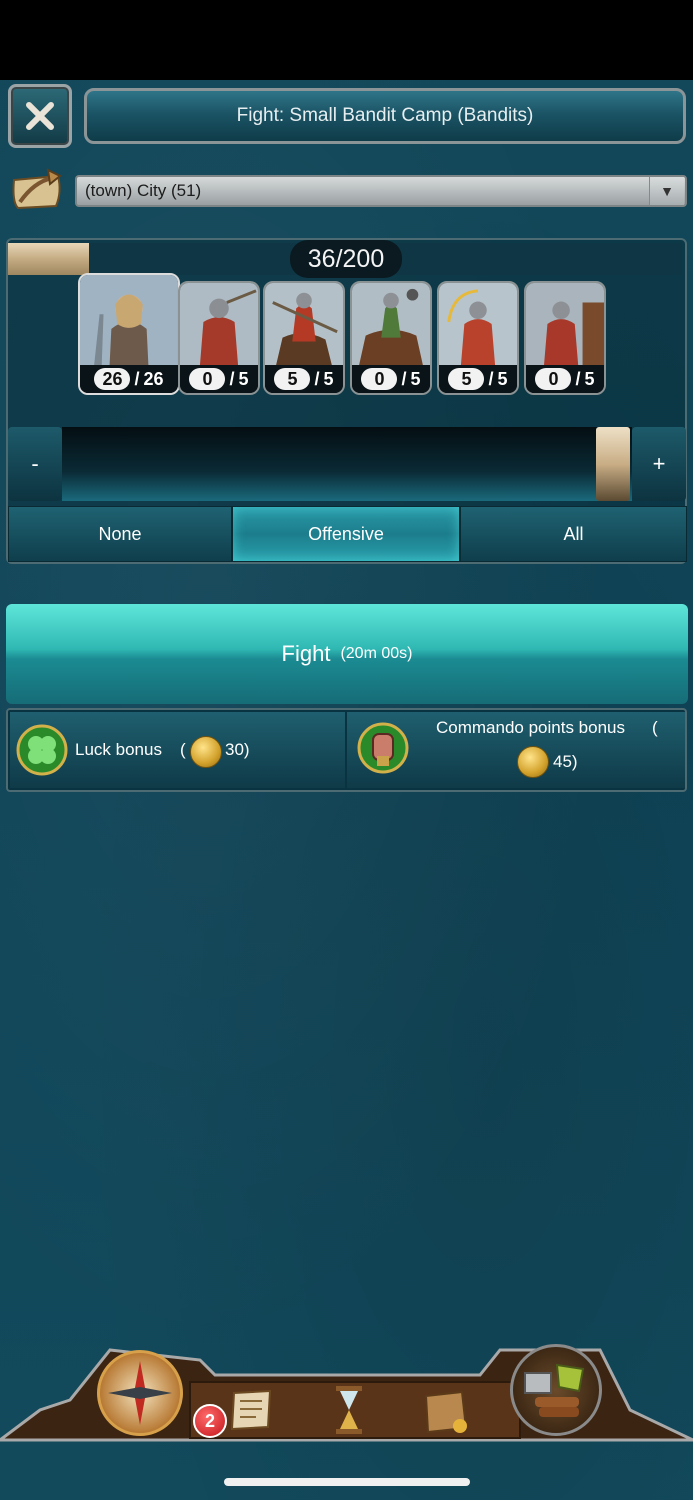 The image size is (693, 1500). What do you see at coordinates (383, 748) in the screenshot?
I see `fist-icon` at bounding box center [383, 748].